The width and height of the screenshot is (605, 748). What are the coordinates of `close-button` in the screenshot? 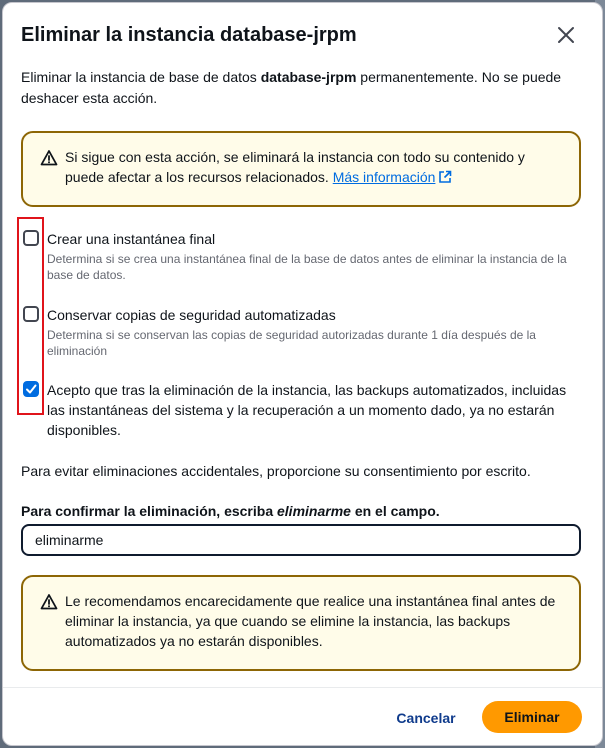 It's located at (566, 35).